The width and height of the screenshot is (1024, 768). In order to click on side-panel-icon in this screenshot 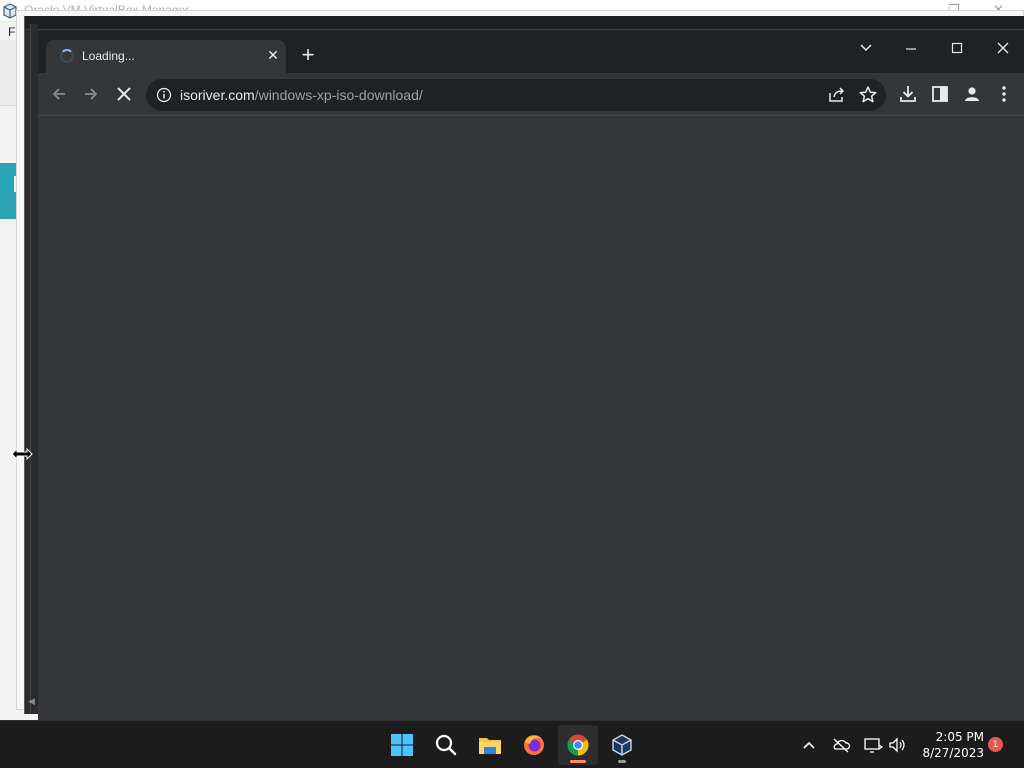, I will do `click(940, 94)`.